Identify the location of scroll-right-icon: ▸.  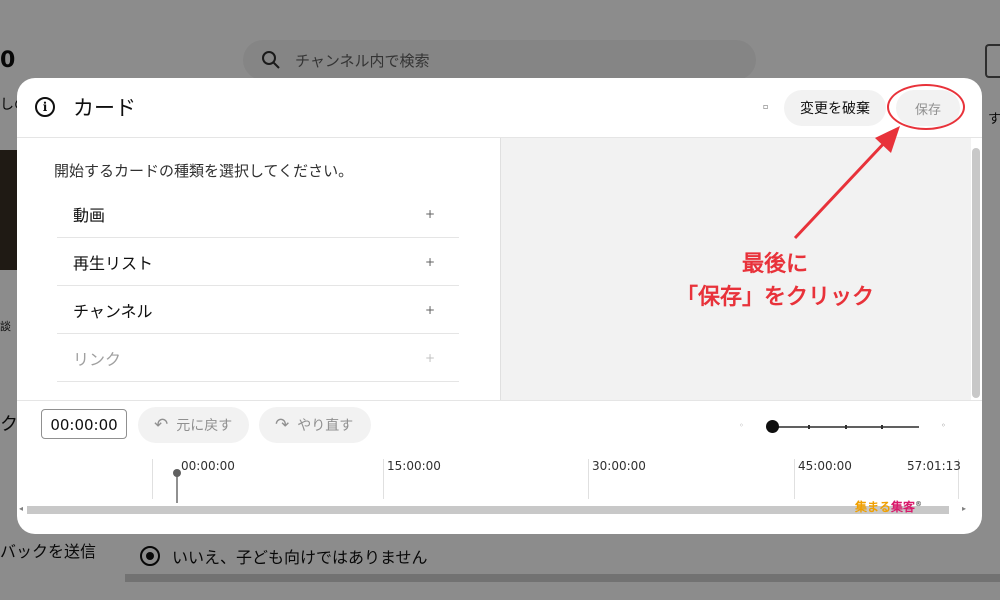
(964, 508).